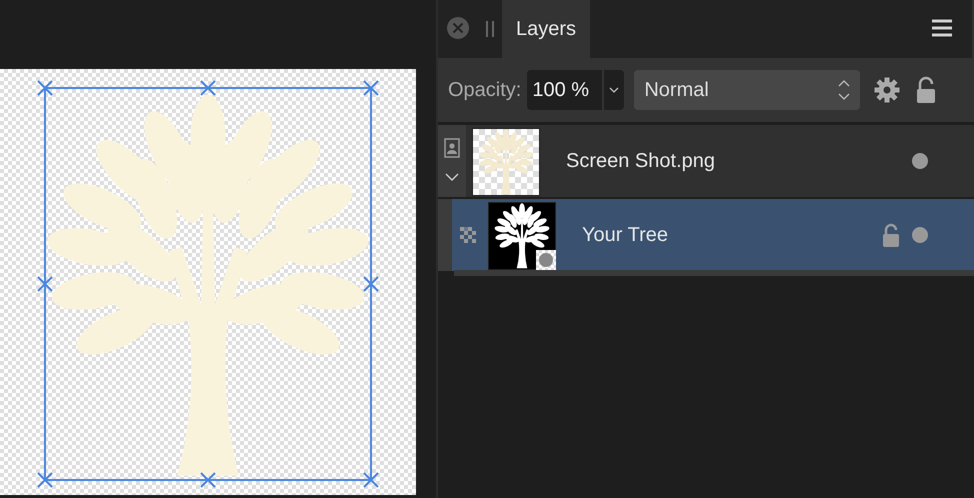 The image size is (974, 498). Describe the element at coordinates (485, 90) in the screenshot. I see `opacity-label: Opacity:` at that location.